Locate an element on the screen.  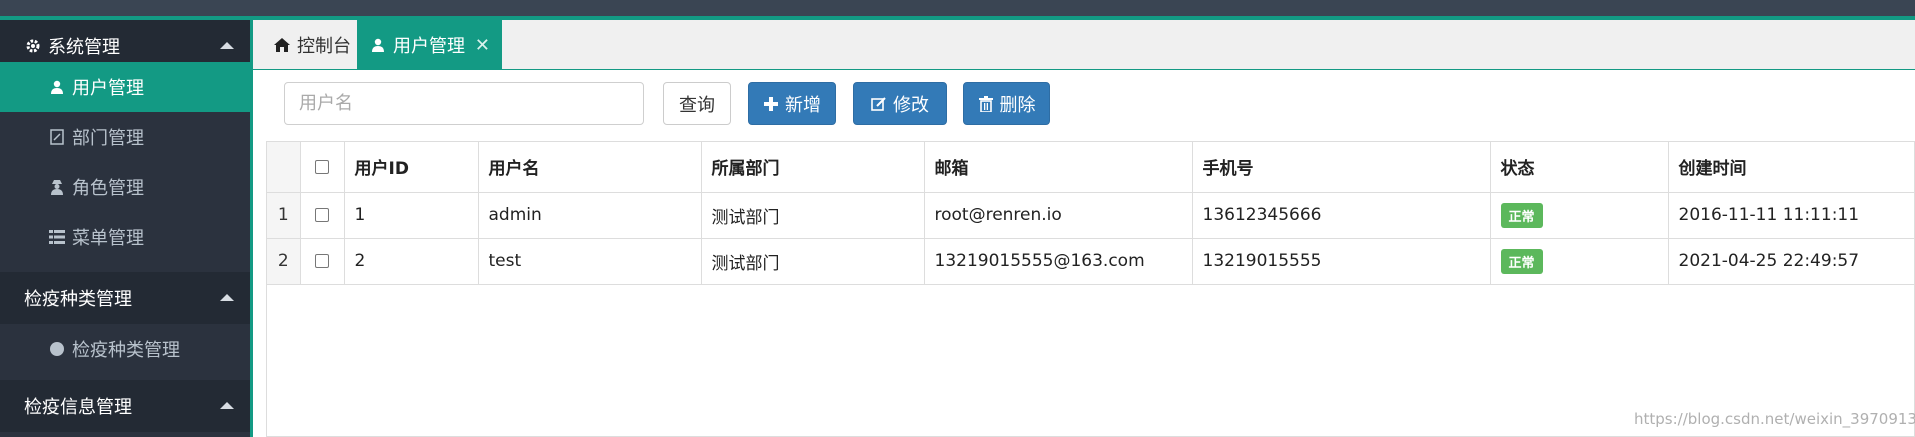
circle-icon is located at coordinates (57, 349).